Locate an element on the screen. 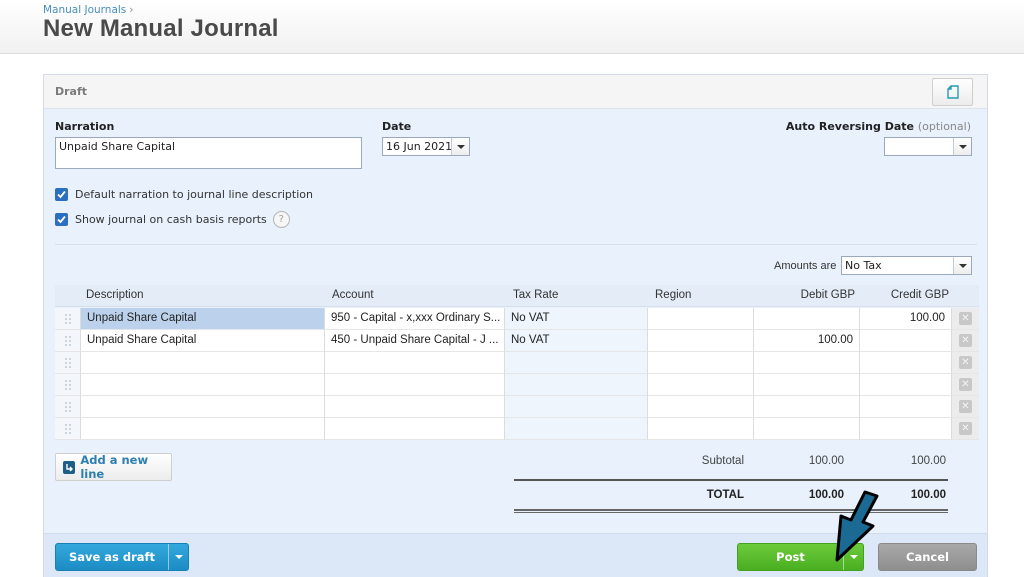 The height and width of the screenshot is (577, 1024). amounts-are-select: No Tax is located at coordinates (906, 265).